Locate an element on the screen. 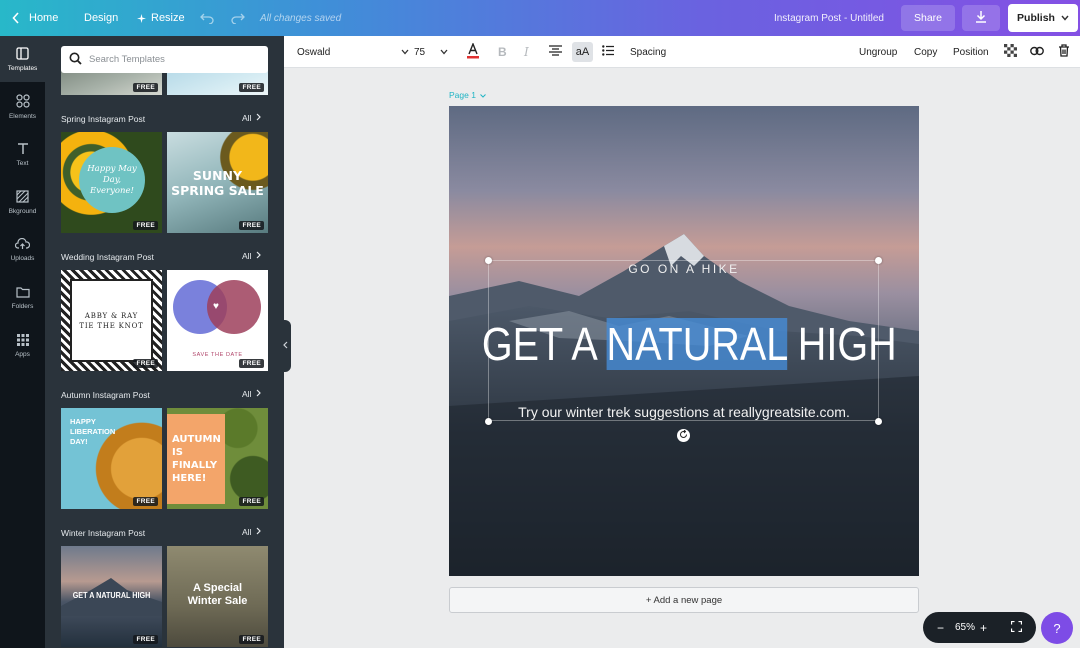 Image resolution: width=1080 pixels, height=648 pixels. thumb-text: AUTUMN is located at coordinates (196, 439).